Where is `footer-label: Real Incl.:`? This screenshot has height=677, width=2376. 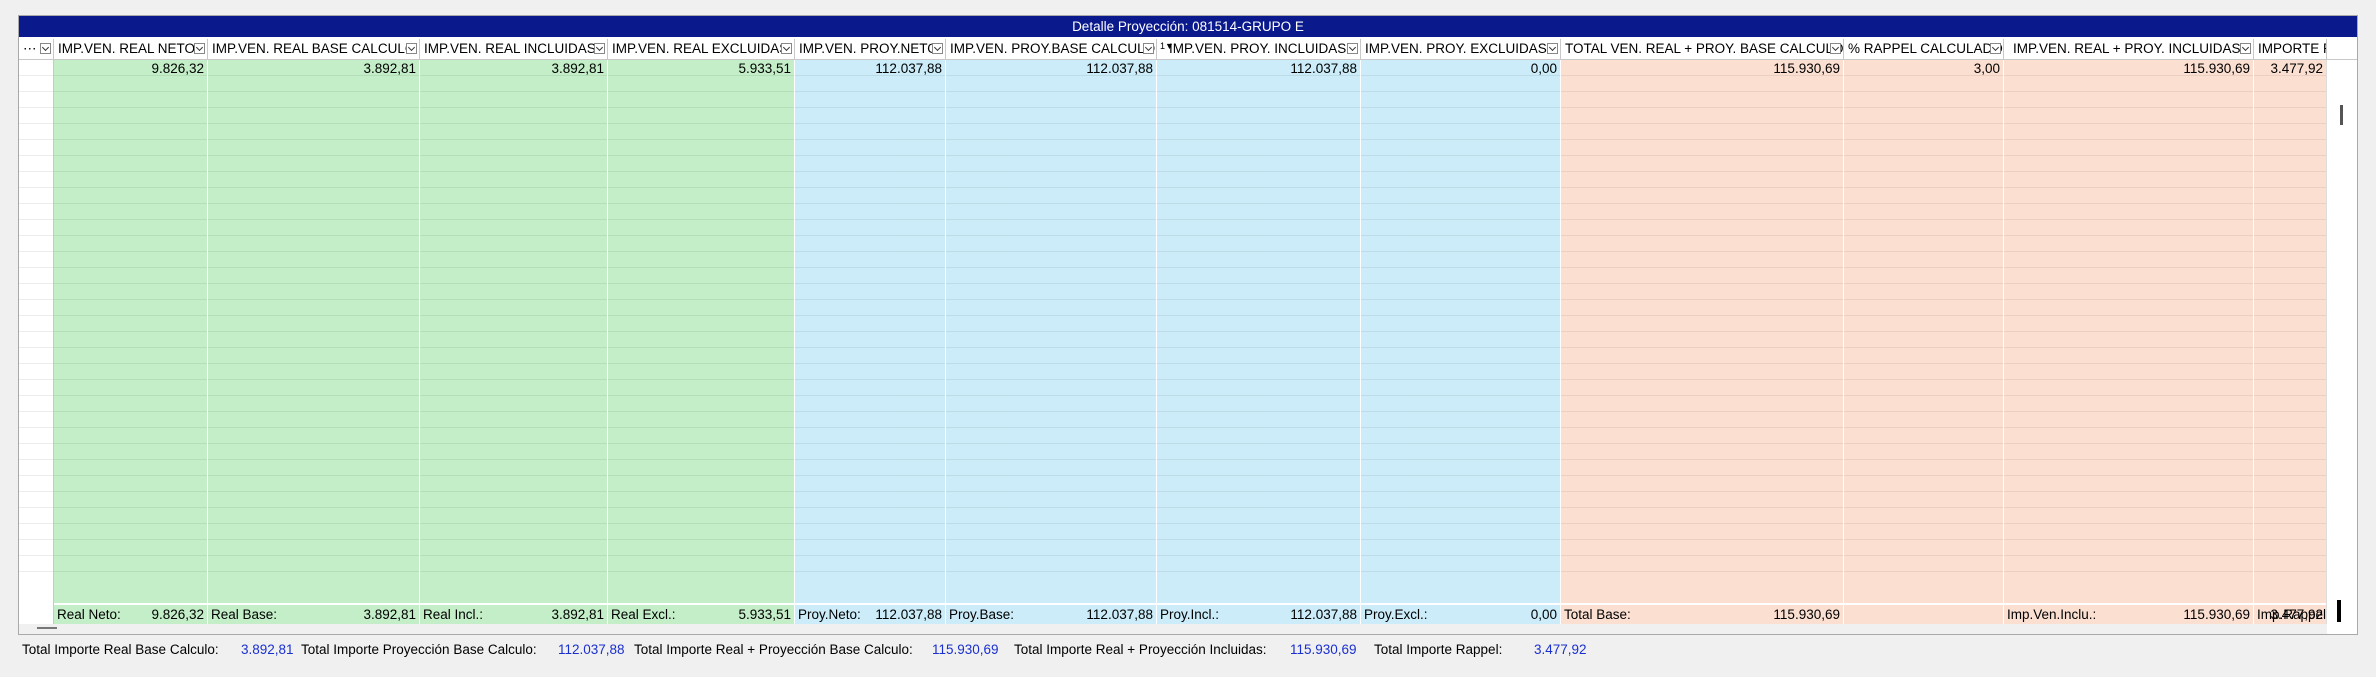
footer-label: Real Incl.: is located at coordinates (453, 614).